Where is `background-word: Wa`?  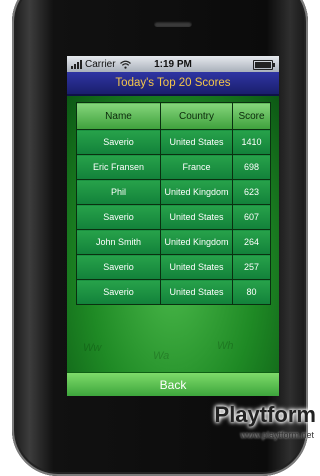 background-word: Wa is located at coordinates (161, 356).